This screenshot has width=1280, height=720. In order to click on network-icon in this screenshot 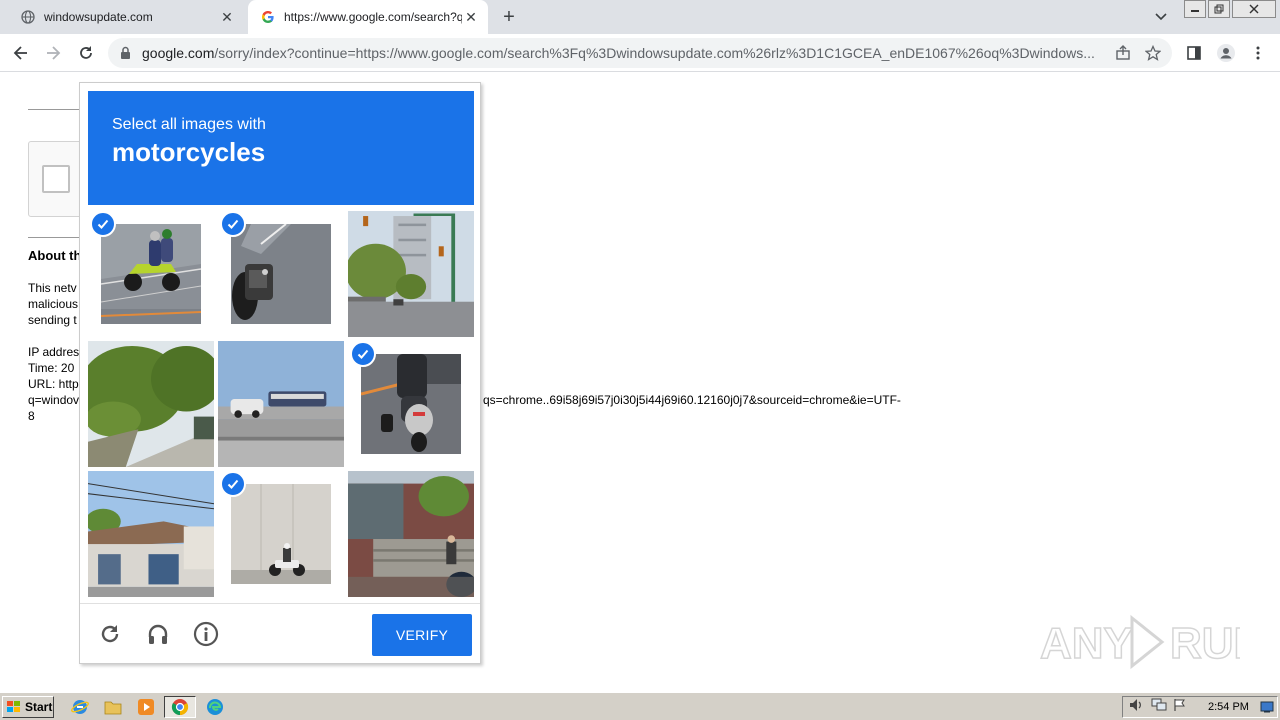, I will do `click(1159, 707)`.